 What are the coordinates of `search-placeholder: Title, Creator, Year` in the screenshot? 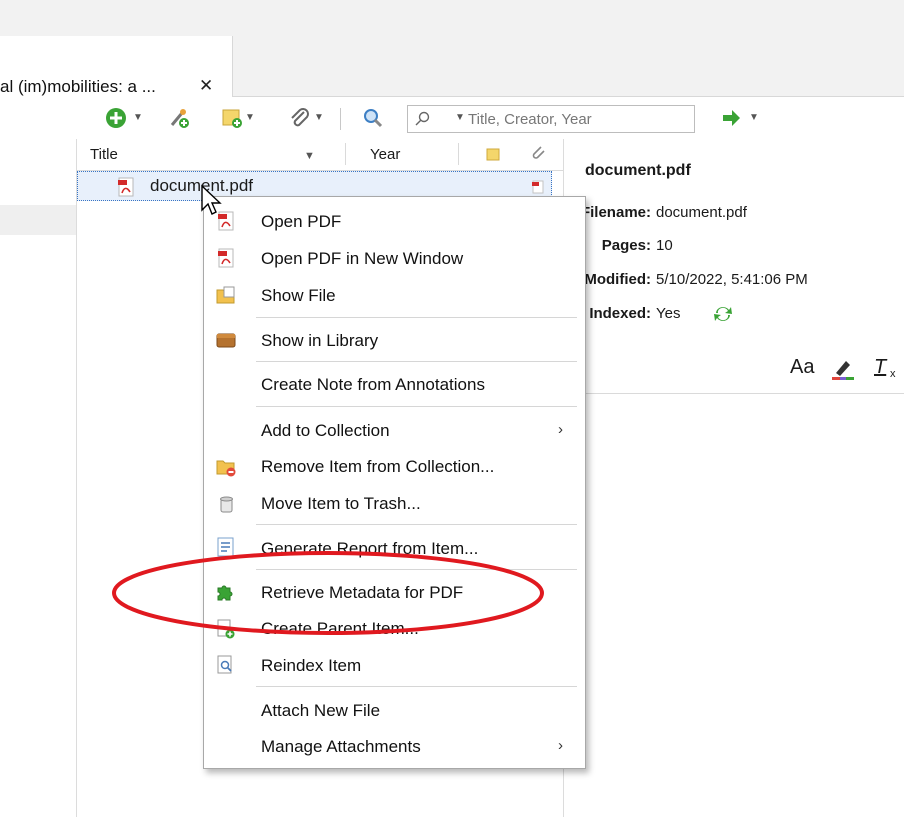 It's located at (530, 119).